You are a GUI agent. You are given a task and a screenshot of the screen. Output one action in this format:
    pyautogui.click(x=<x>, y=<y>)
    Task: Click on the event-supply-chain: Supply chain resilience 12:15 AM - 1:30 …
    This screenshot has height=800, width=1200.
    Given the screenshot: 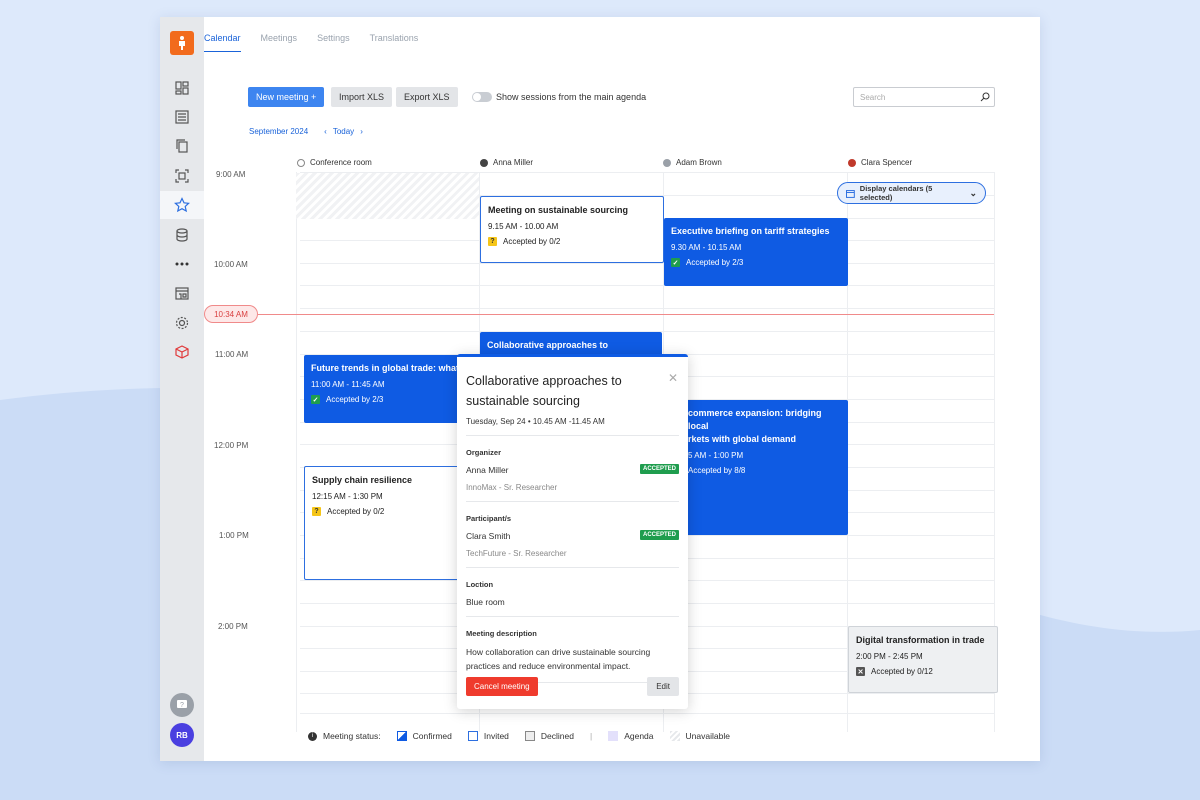 What is the action you would take?
    pyautogui.click(x=392, y=523)
    